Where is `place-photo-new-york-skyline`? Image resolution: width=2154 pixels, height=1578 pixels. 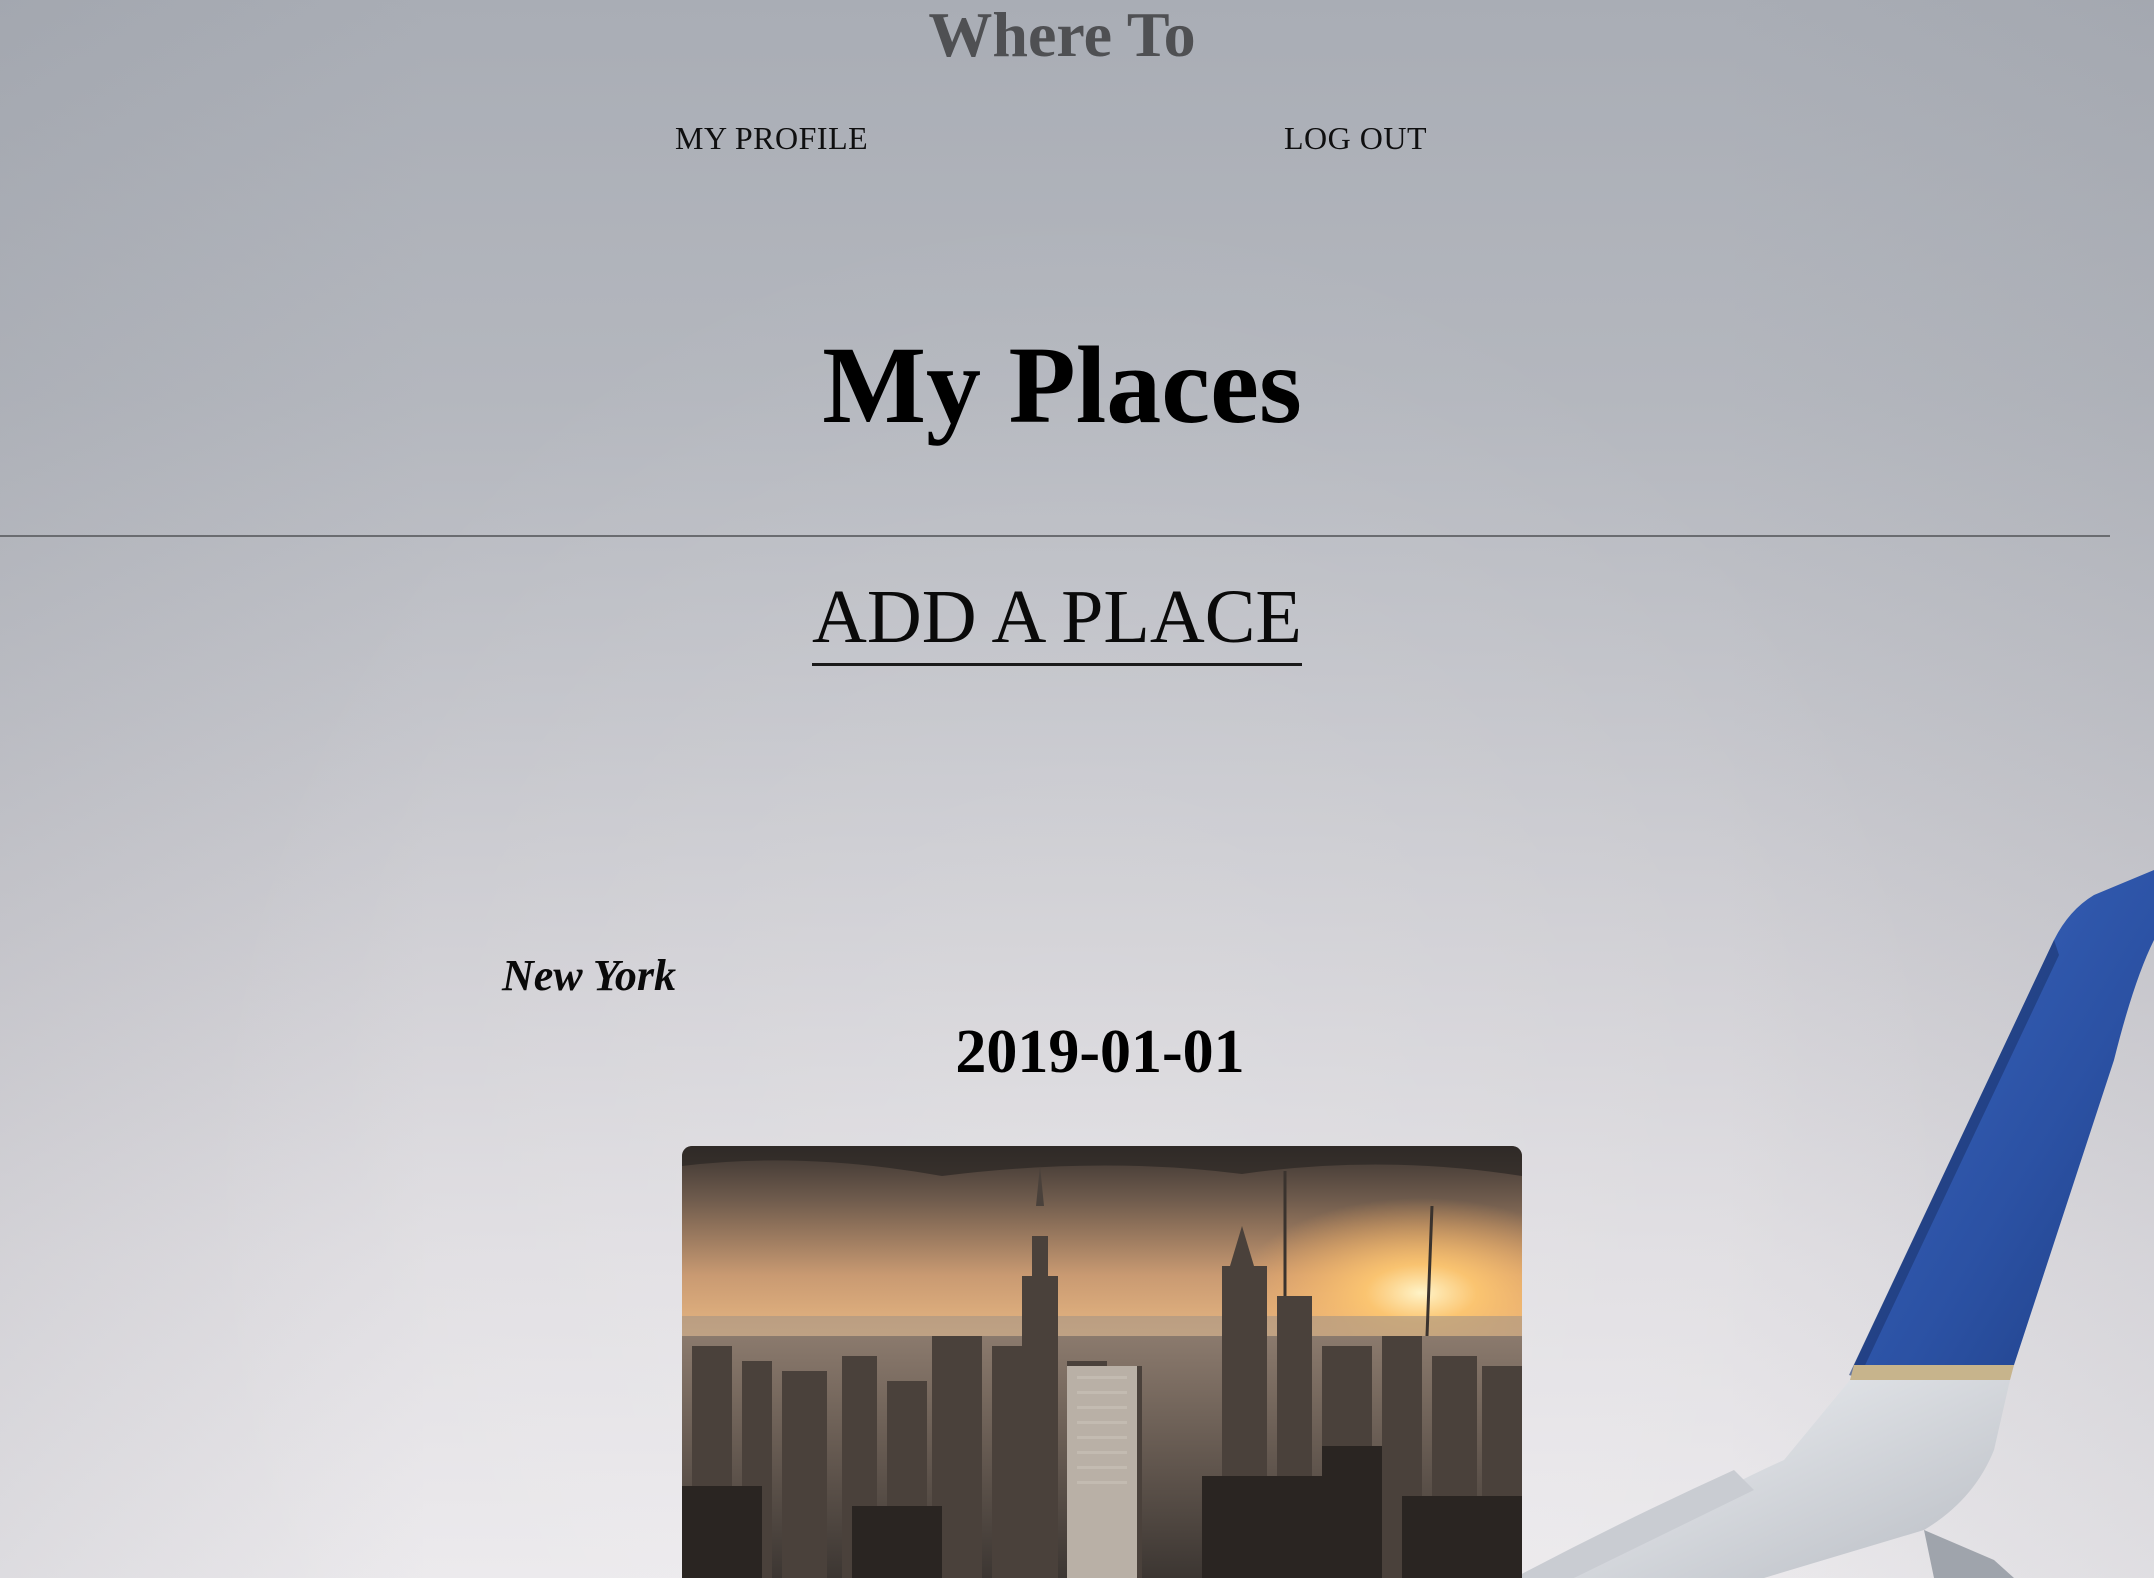 place-photo-new-york-skyline is located at coordinates (1102, 1362).